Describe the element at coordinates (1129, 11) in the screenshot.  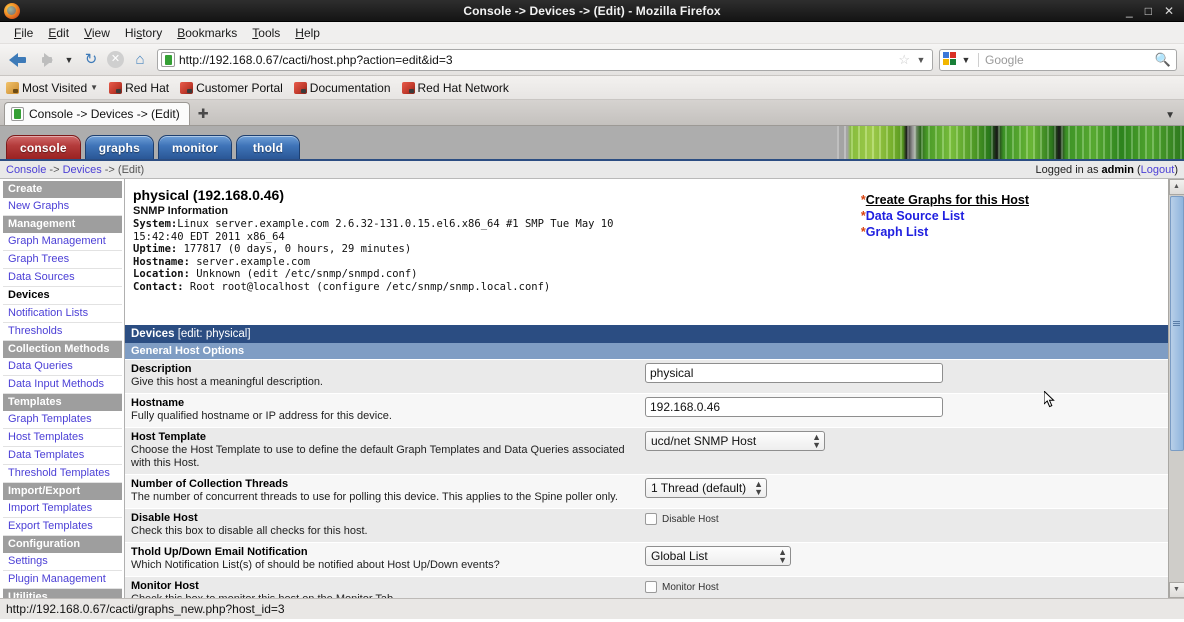
I see `minimize-button: _` at that location.